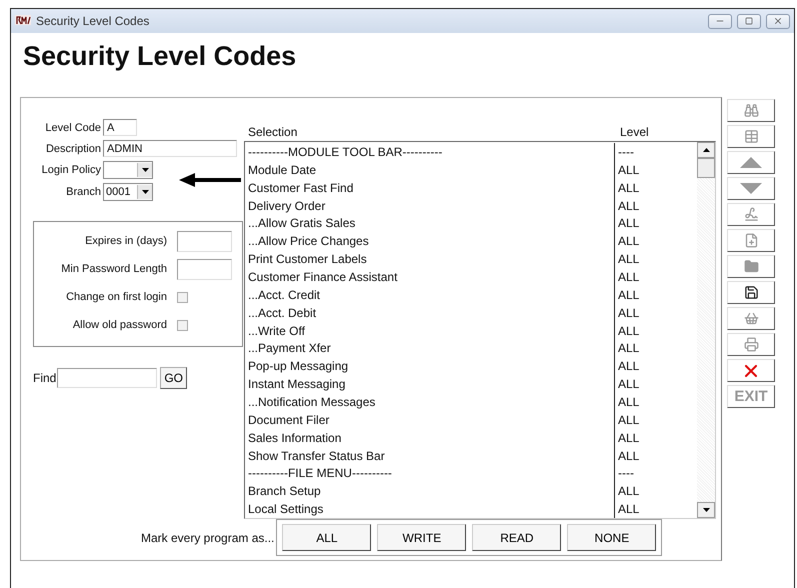 The width and height of the screenshot is (797, 588). I want to click on folder-icon, so click(751, 266).